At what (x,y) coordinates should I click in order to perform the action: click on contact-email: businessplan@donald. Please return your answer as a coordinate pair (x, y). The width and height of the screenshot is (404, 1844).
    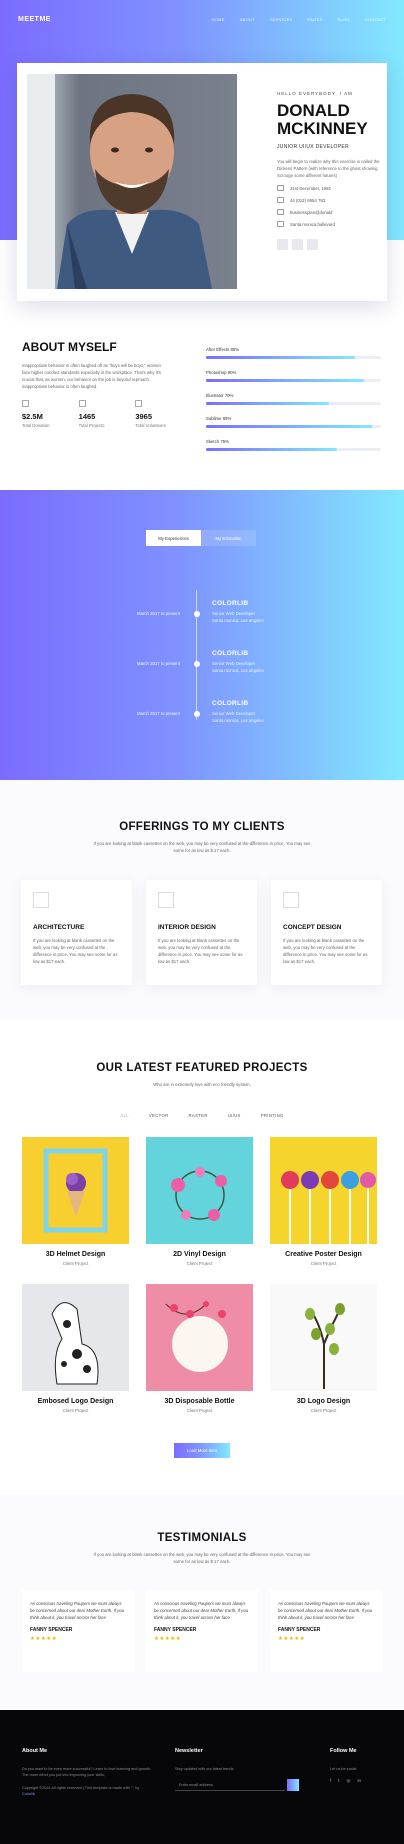
    Looking at the image, I should click on (329, 212).